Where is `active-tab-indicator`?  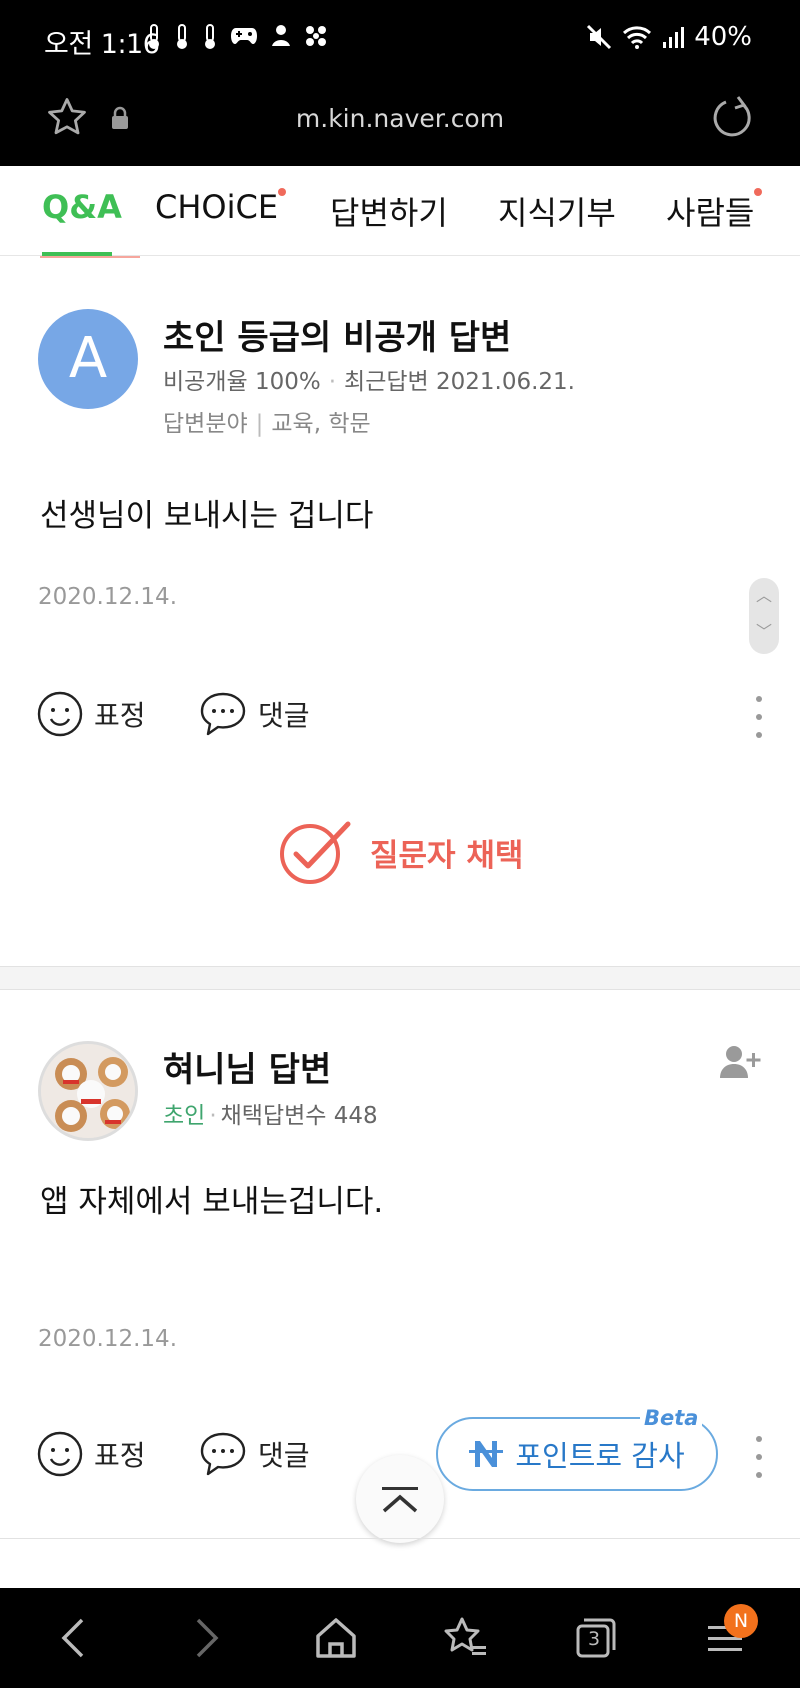 active-tab-indicator is located at coordinates (77, 254).